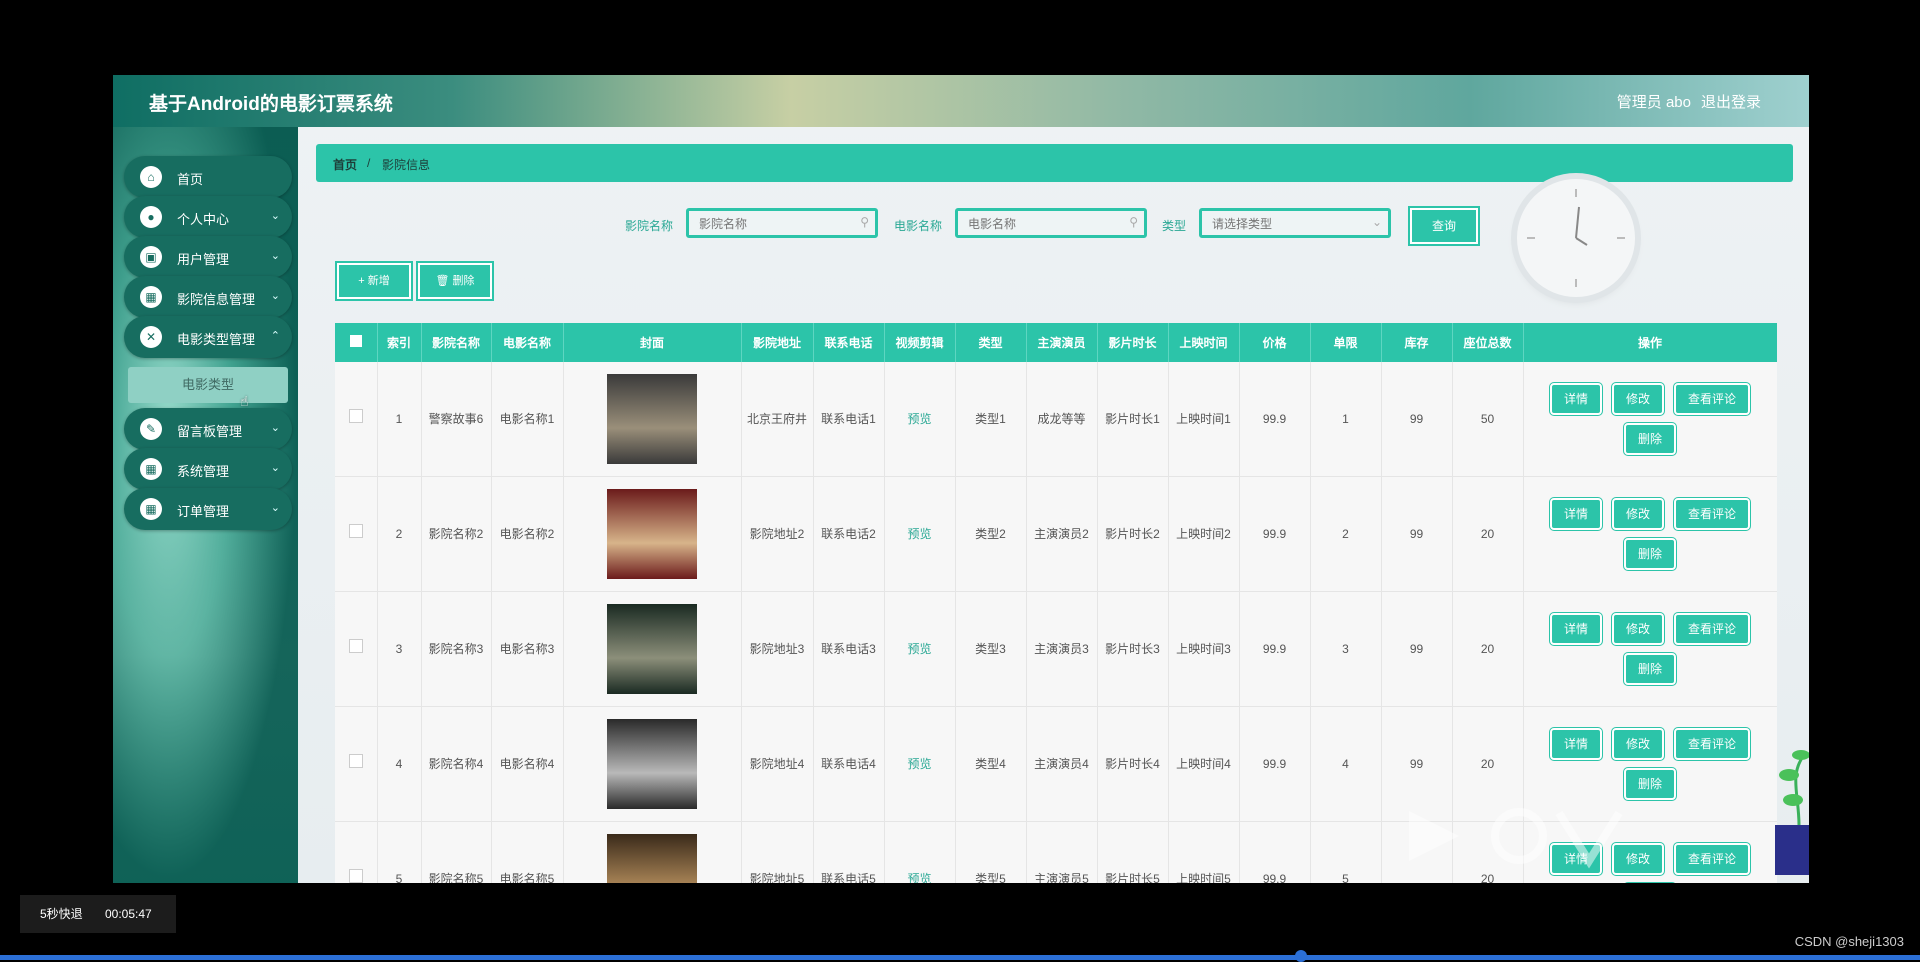 Image resolution: width=1920 pixels, height=962 pixels. I want to click on type-select-input, so click(1293, 224).